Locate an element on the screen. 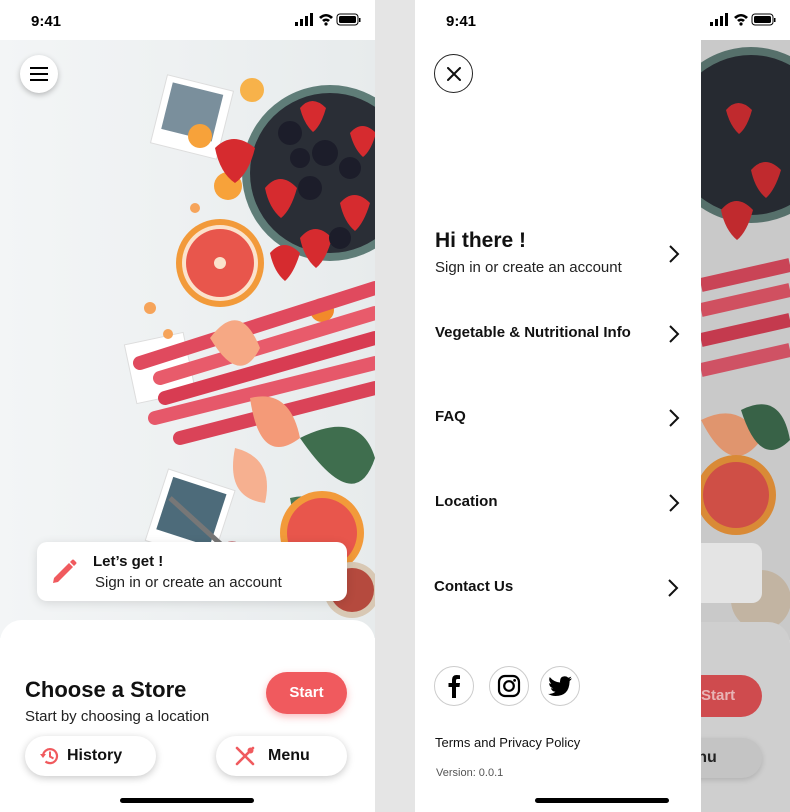 The height and width of the screenshot is (812, 790). drawer-item-label: Location is located at coordinates (466, 501).